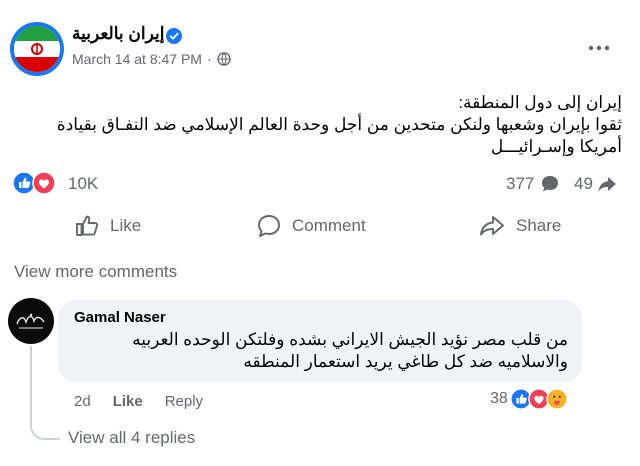 The height and width of the screenshot is (466, 640). I want to click on page-avatar, so click(37, 49).